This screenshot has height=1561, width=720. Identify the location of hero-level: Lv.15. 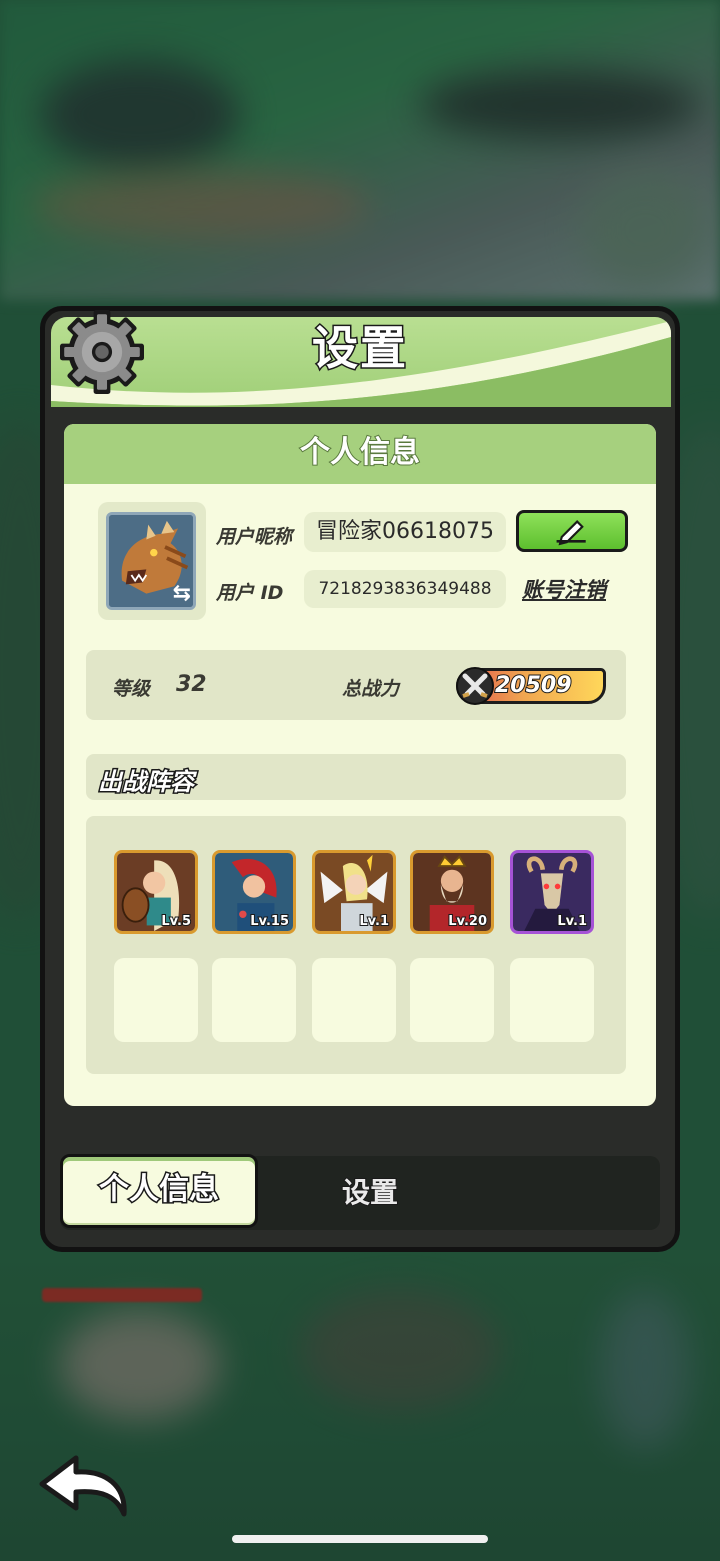
(269, 921).